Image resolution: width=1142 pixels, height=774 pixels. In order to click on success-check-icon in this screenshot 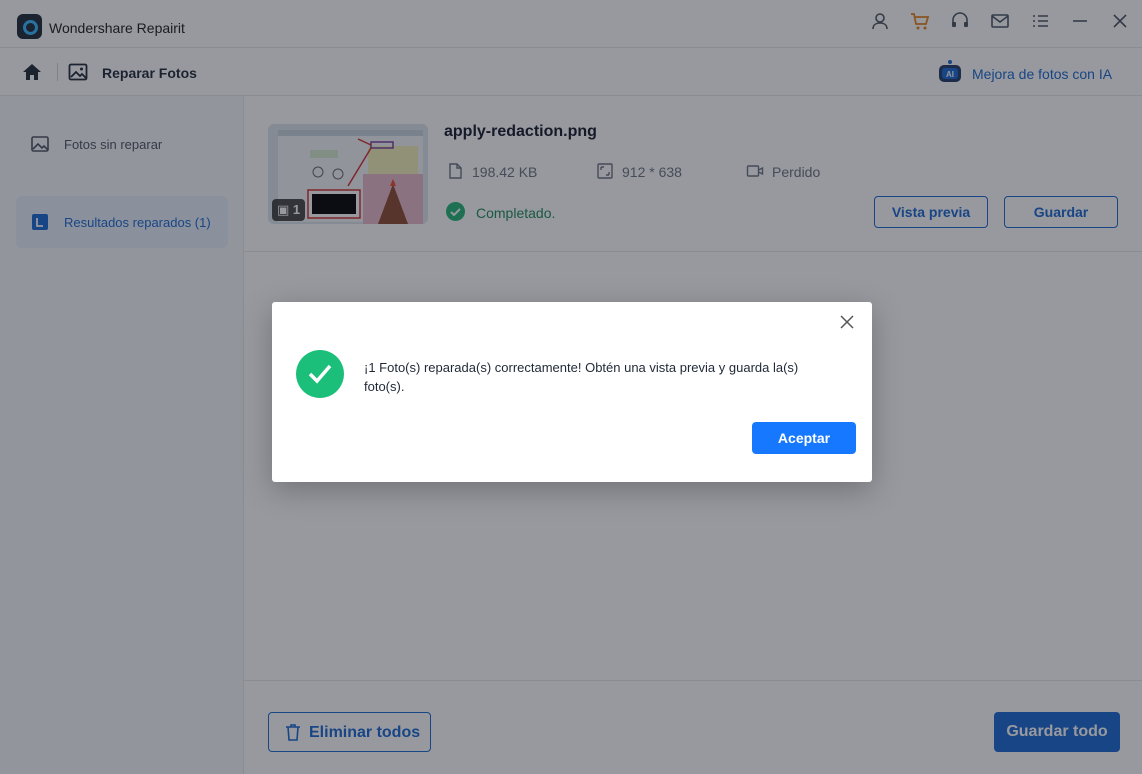, I will do `click(320, 374)`.